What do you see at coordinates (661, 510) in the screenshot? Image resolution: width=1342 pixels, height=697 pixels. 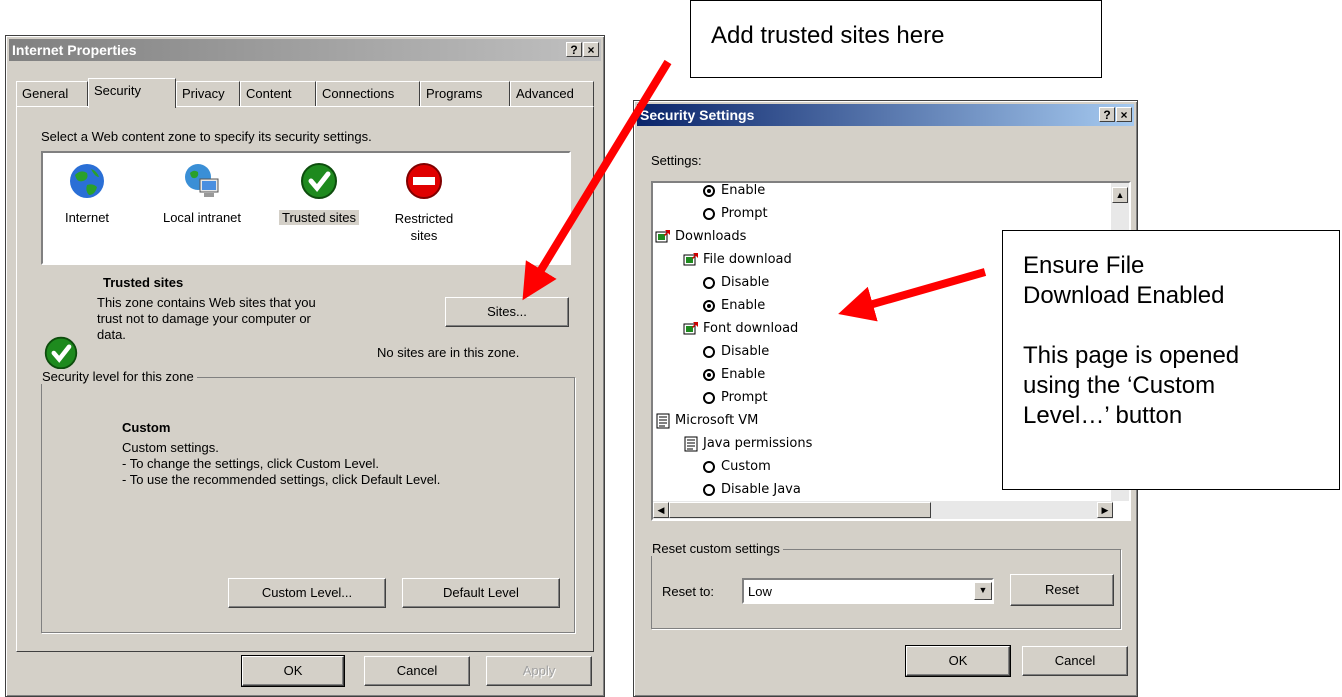 I see `scroll-left-arrow-icon: ◀` at bounding box center [661, 510].